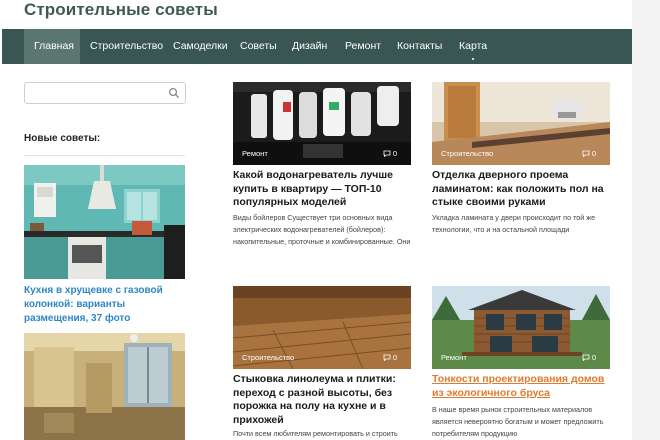  Describe the element at coordinates (258, 46) in the screenshot. I see `nav-item-tips: Советы` at that location.